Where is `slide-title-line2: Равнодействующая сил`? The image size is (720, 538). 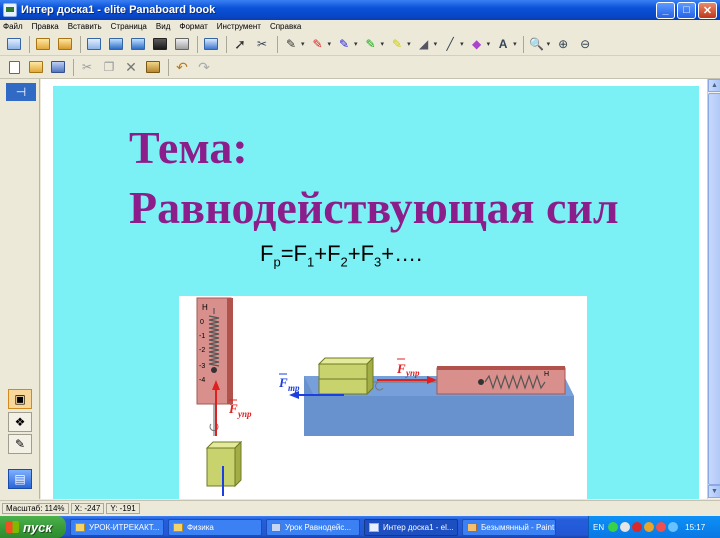
slide-title-line2: Равнодействующая сил is located at coordinates (374, 207).